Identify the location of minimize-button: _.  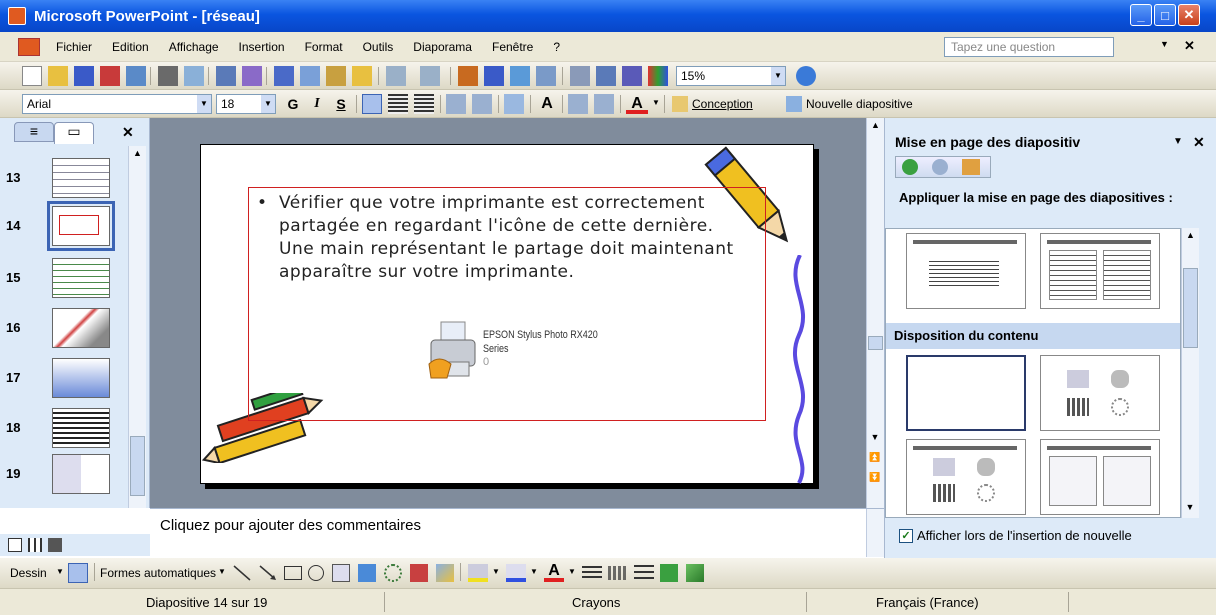
(1141, 15).